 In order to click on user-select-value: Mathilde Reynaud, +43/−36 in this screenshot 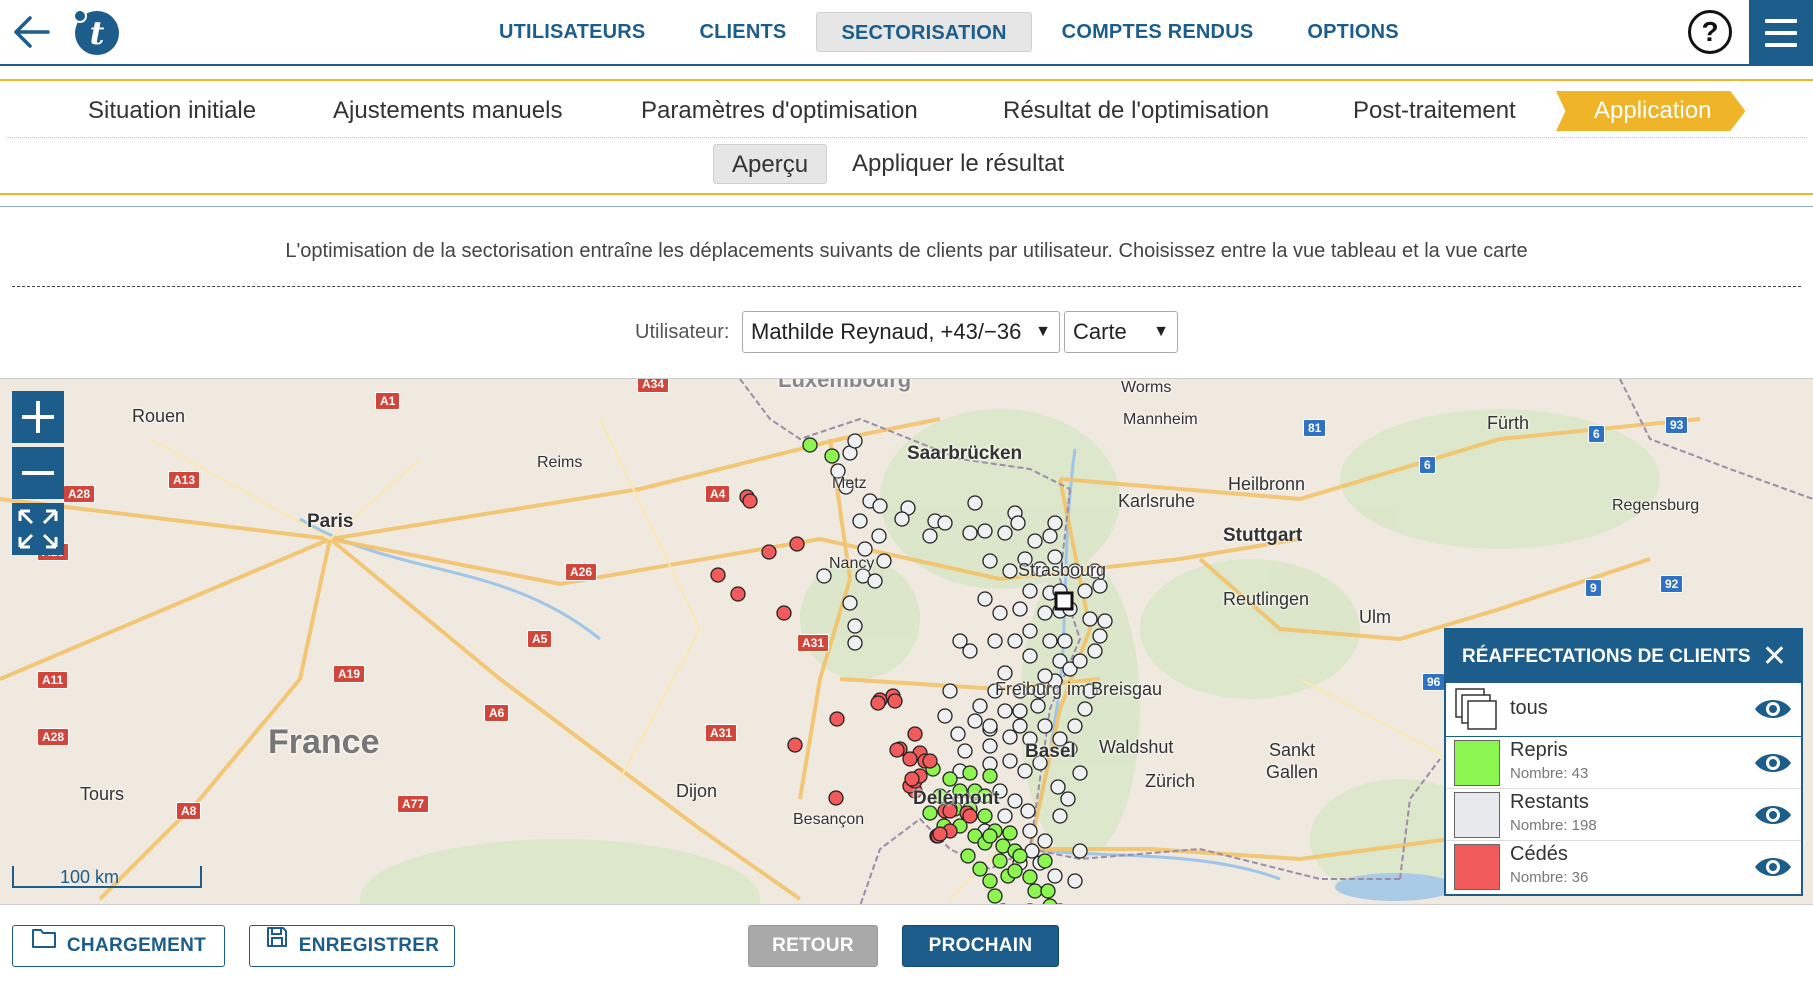, I will do `click(886, 331)`.